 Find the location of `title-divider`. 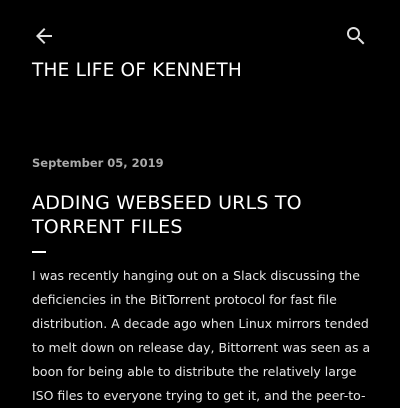

title-divider is located at coordinates (39, 252).